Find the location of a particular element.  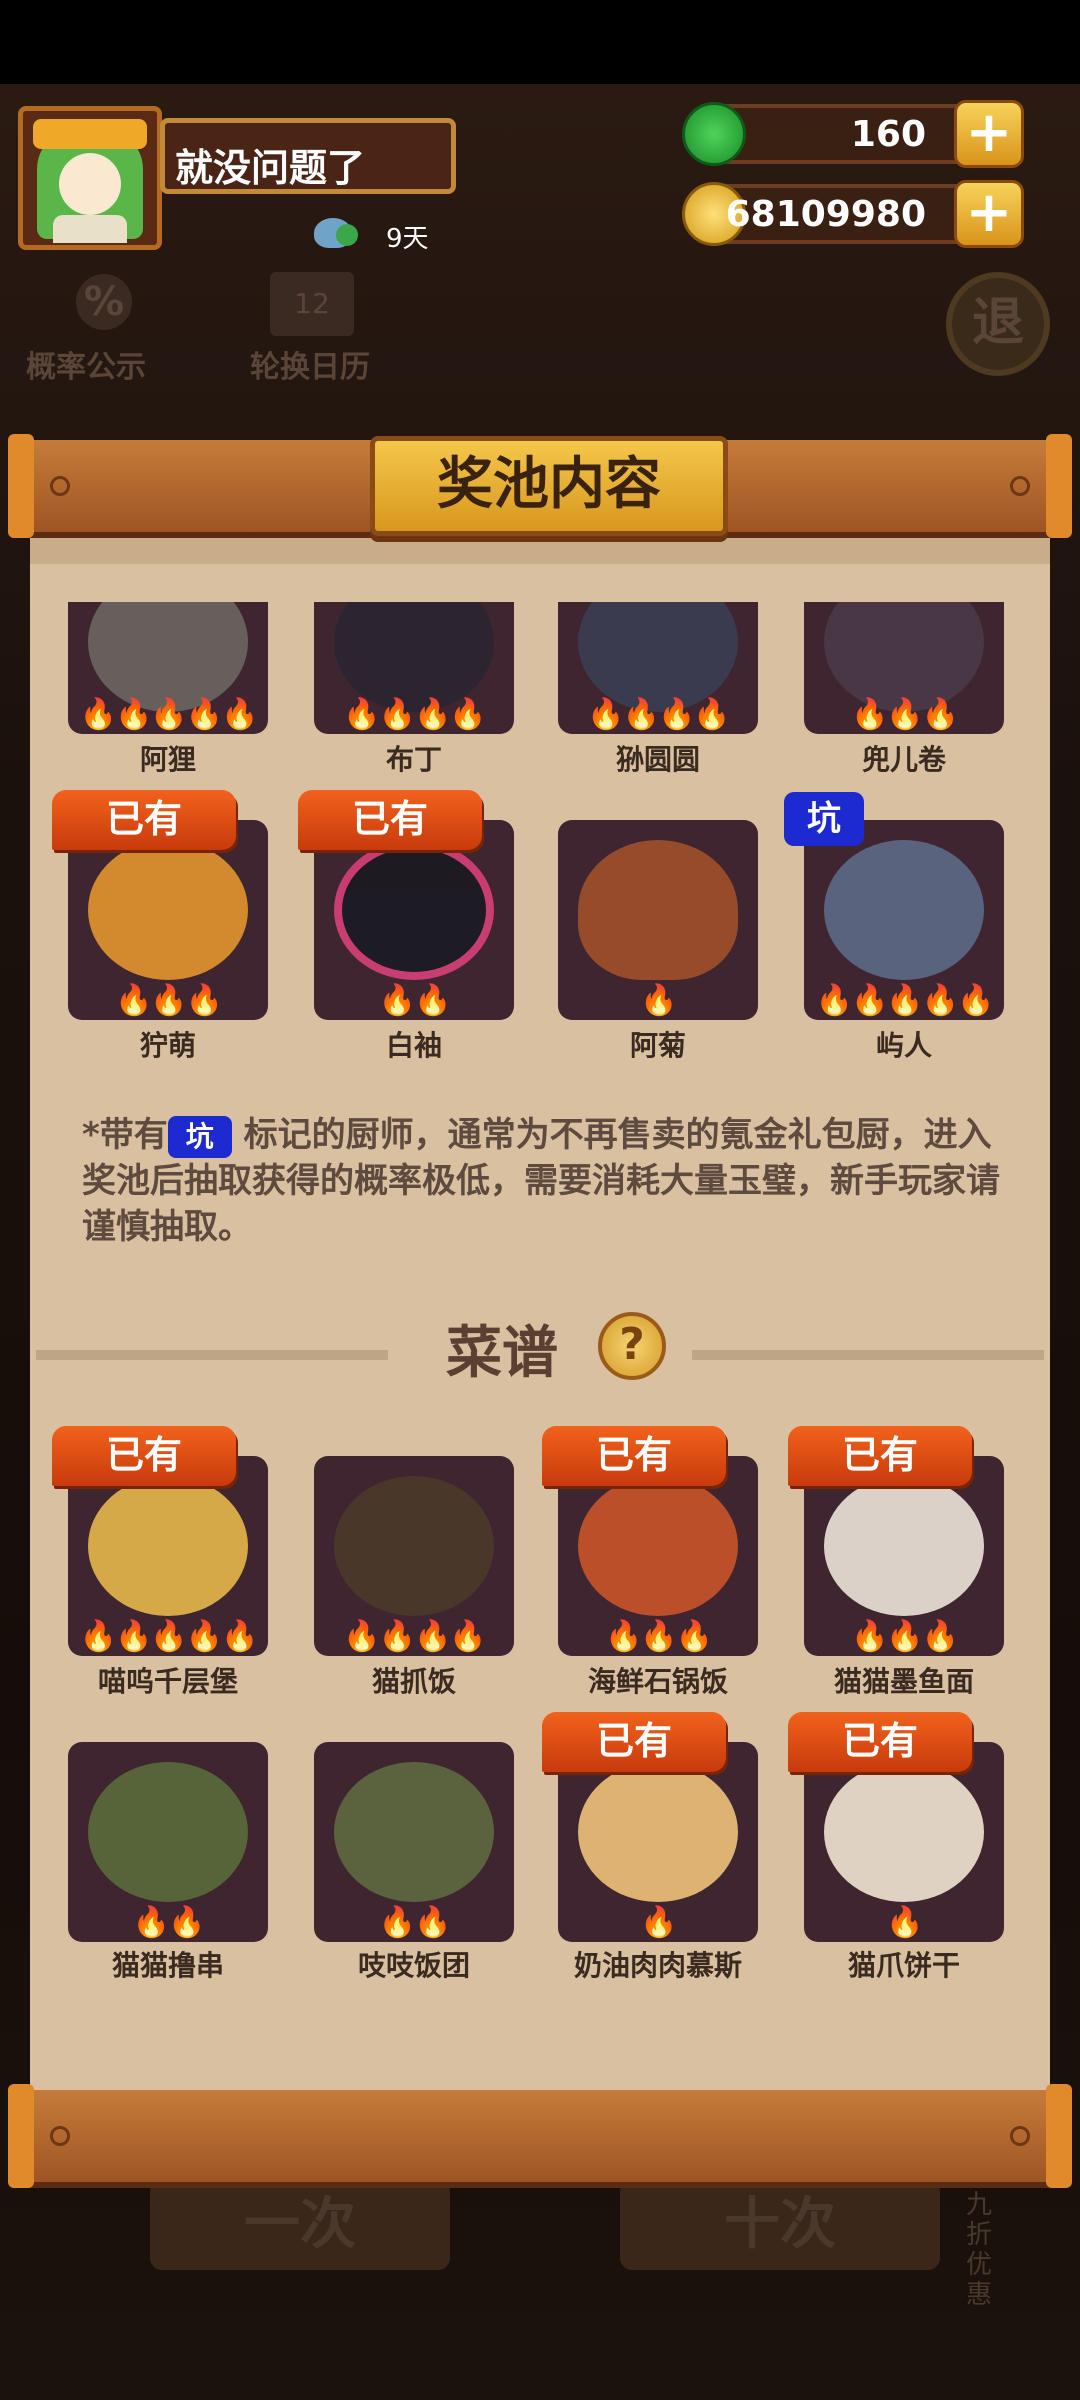

player-nameplate: 就没问题了 is located at coordinates (308, 156).